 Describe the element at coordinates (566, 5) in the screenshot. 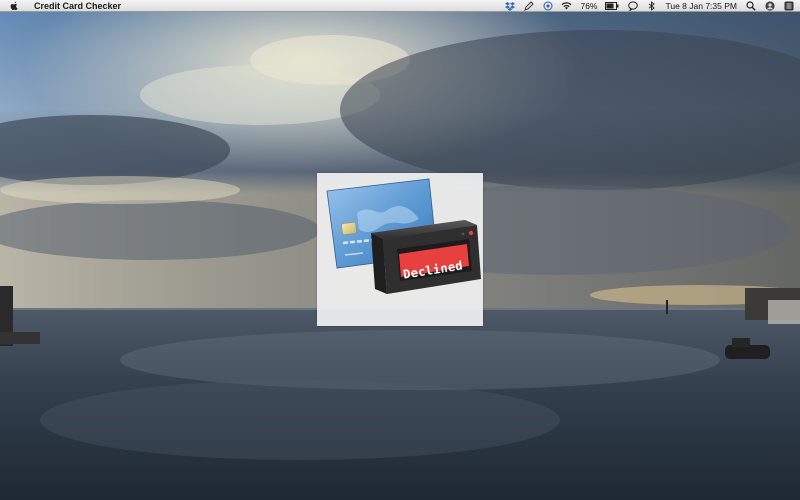

I see `wifi-icon` at that location.